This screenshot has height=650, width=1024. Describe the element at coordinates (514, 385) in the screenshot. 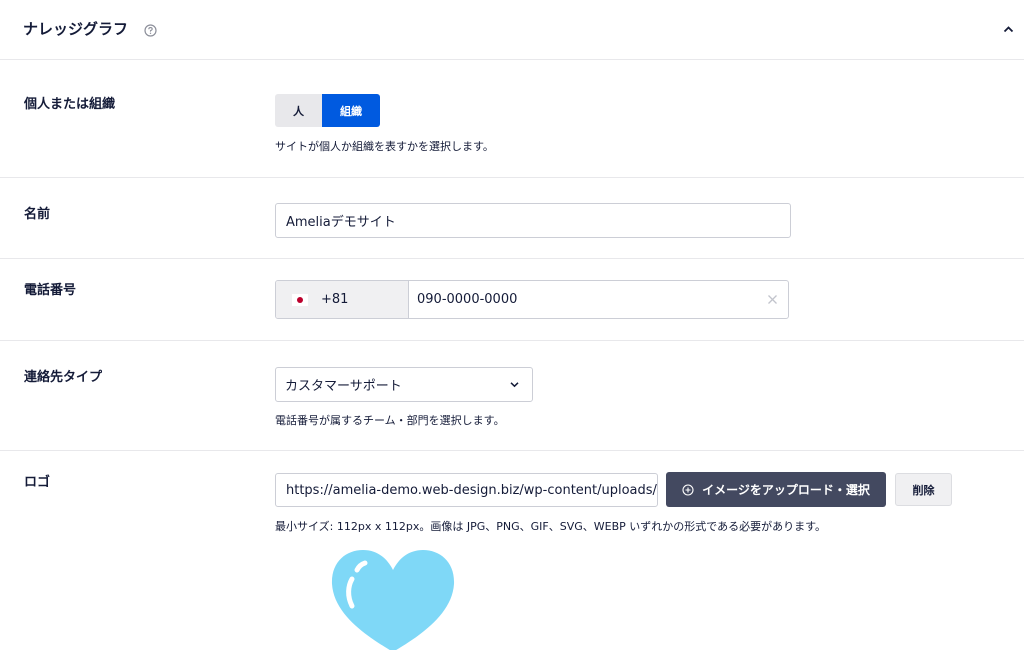

I see `chevron-down-icon` at that location.